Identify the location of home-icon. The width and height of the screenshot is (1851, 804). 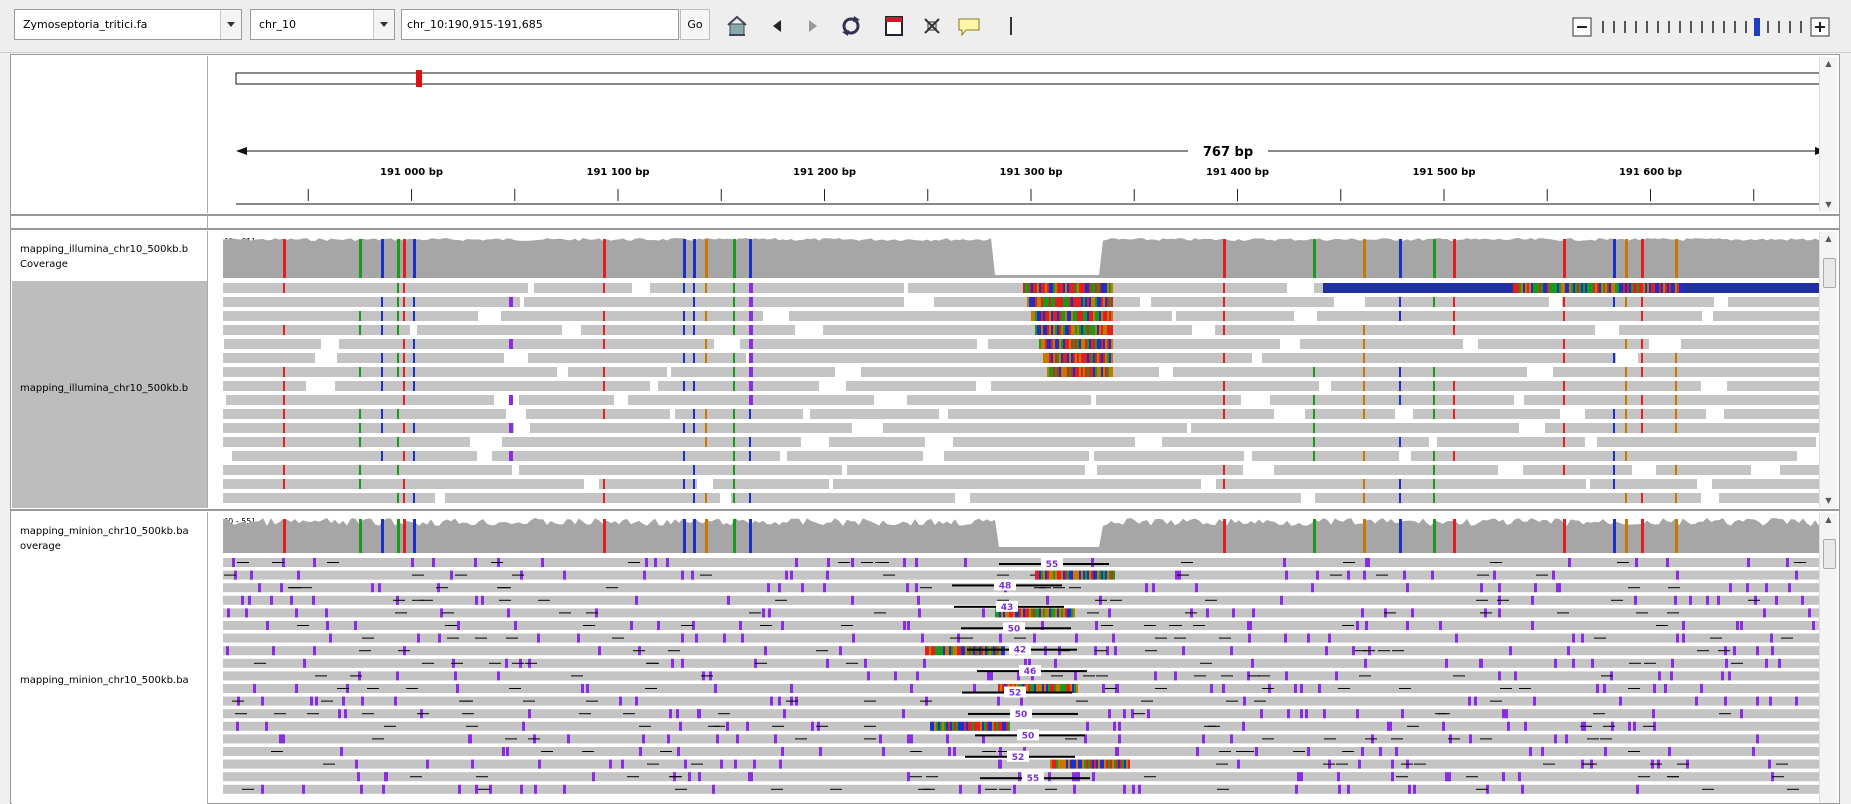
(737, 26).